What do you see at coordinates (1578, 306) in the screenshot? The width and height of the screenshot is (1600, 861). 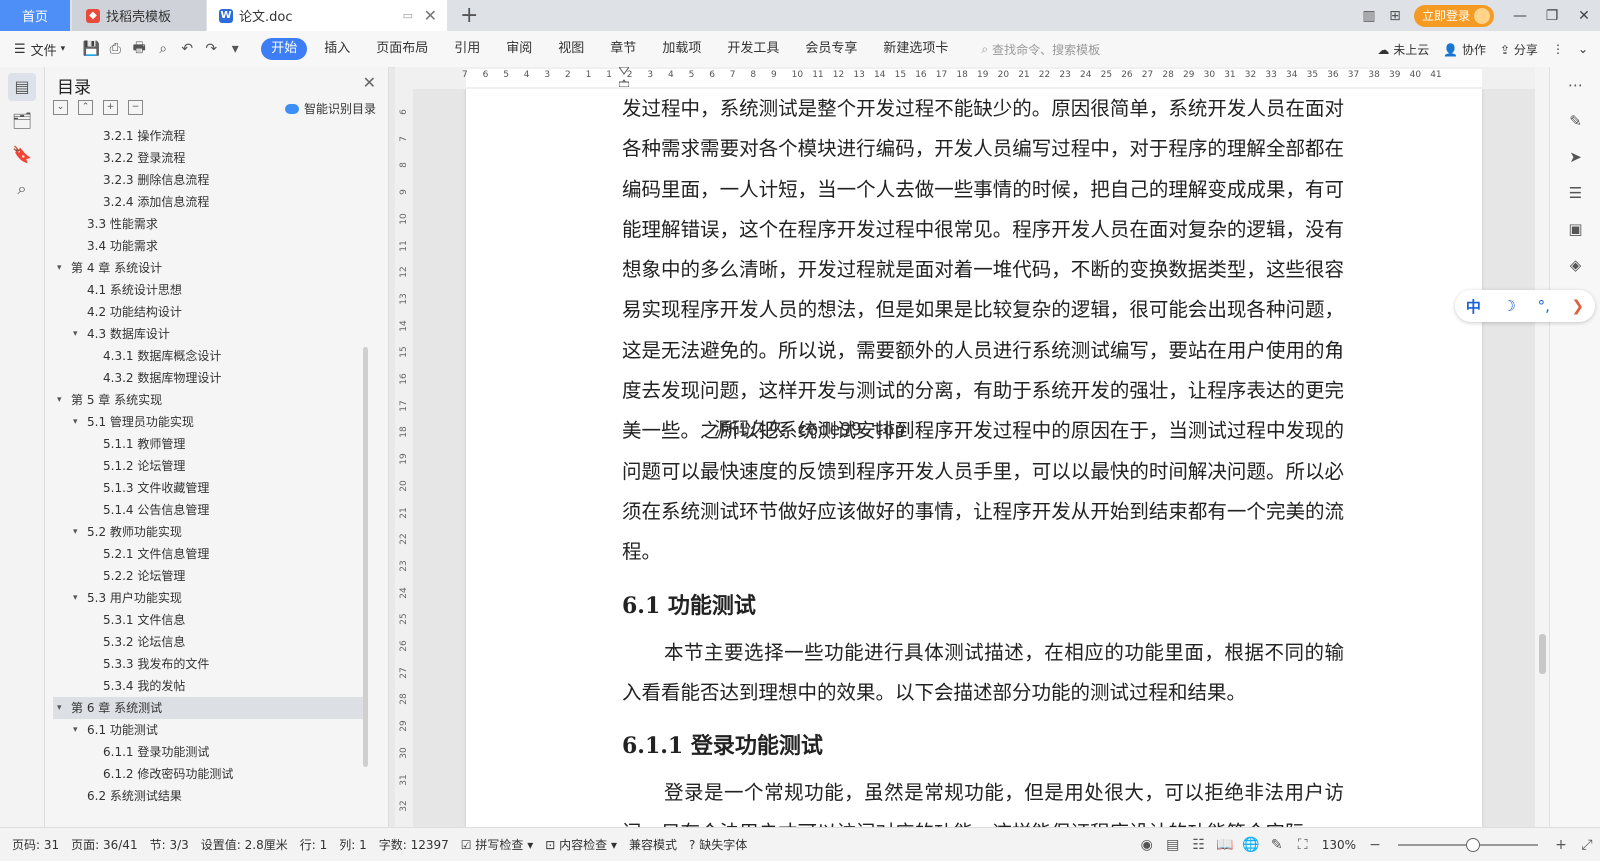 I see `chevron-right-icon: ❯` at bounding box center [1578, 306].